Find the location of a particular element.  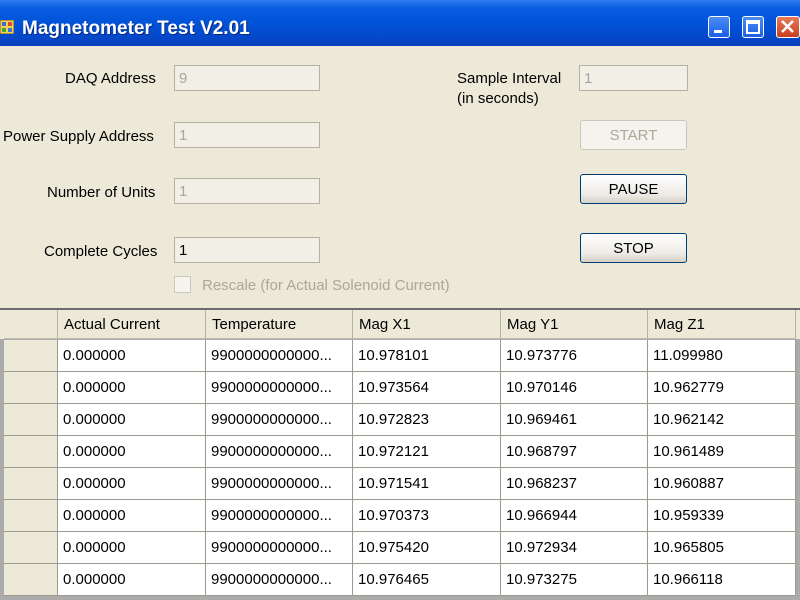

cell-mag-z1: 11.099980 is located at coordinates (722, 356).